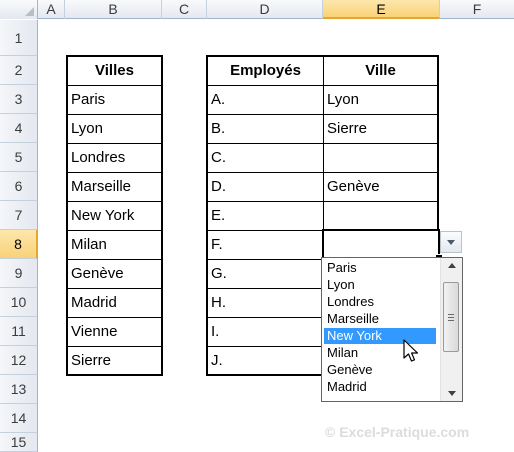  Describe the element at coordinates (380, 268) in the screenshot. I see `dropdown-option: Paris` at that location.